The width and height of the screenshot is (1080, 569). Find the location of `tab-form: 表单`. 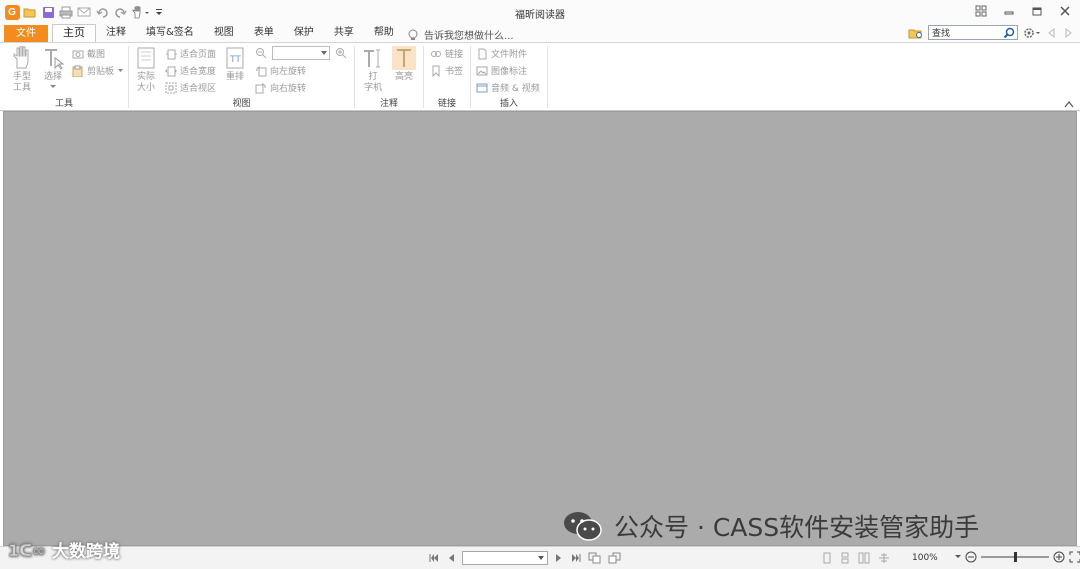

tab-form: 表单 is located at coordinates (264, 33).